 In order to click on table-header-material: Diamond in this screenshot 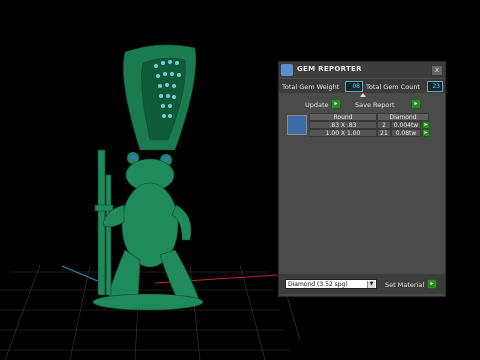, I will do `click(403, 117)`.